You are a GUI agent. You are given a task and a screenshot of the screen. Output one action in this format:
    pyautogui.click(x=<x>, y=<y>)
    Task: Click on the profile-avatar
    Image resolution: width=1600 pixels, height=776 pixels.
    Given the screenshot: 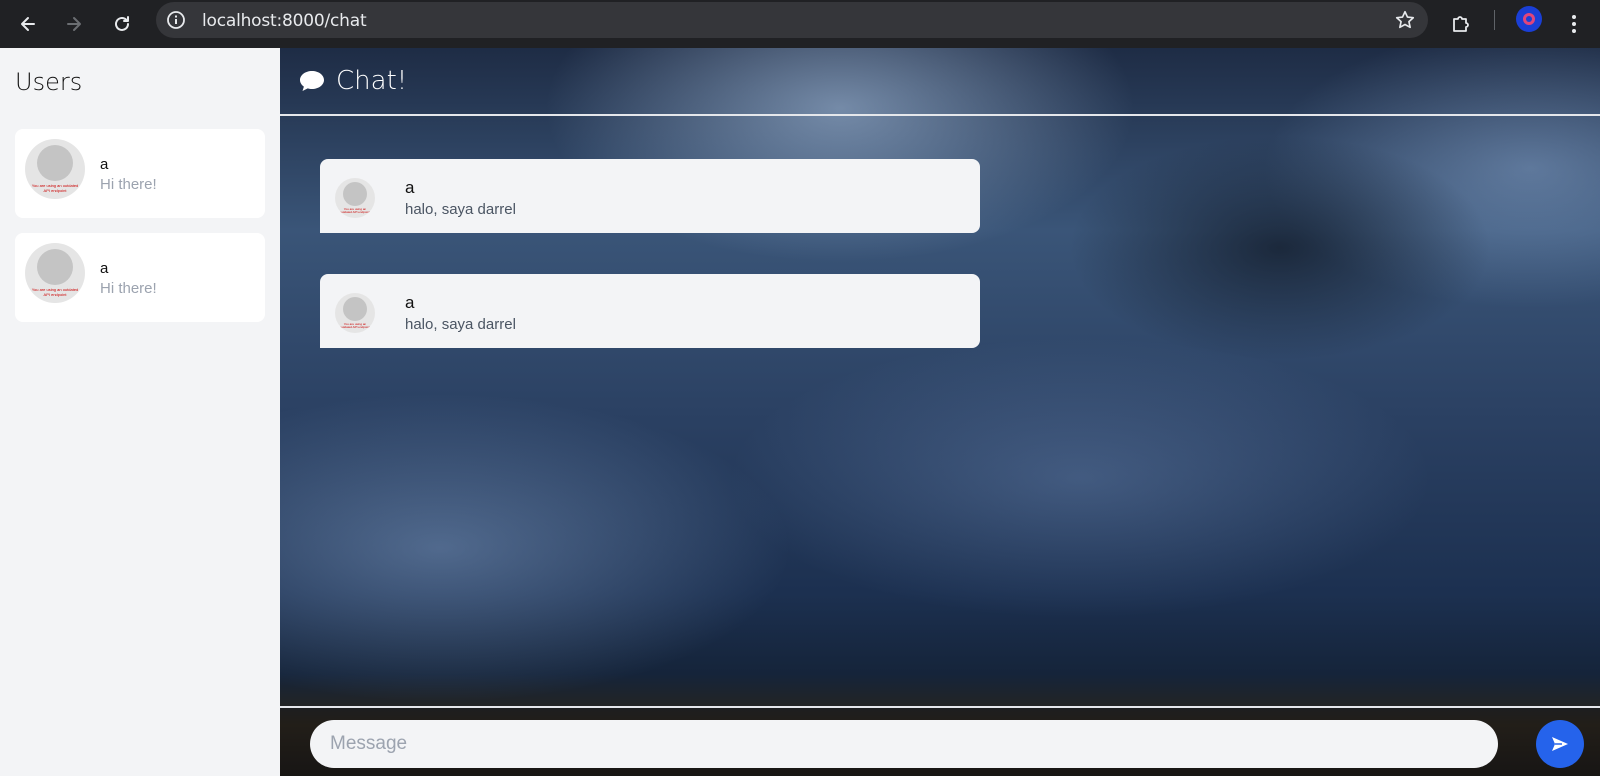 What is the action you would take?
    pyautogui.click(x=1529, y=19)
    